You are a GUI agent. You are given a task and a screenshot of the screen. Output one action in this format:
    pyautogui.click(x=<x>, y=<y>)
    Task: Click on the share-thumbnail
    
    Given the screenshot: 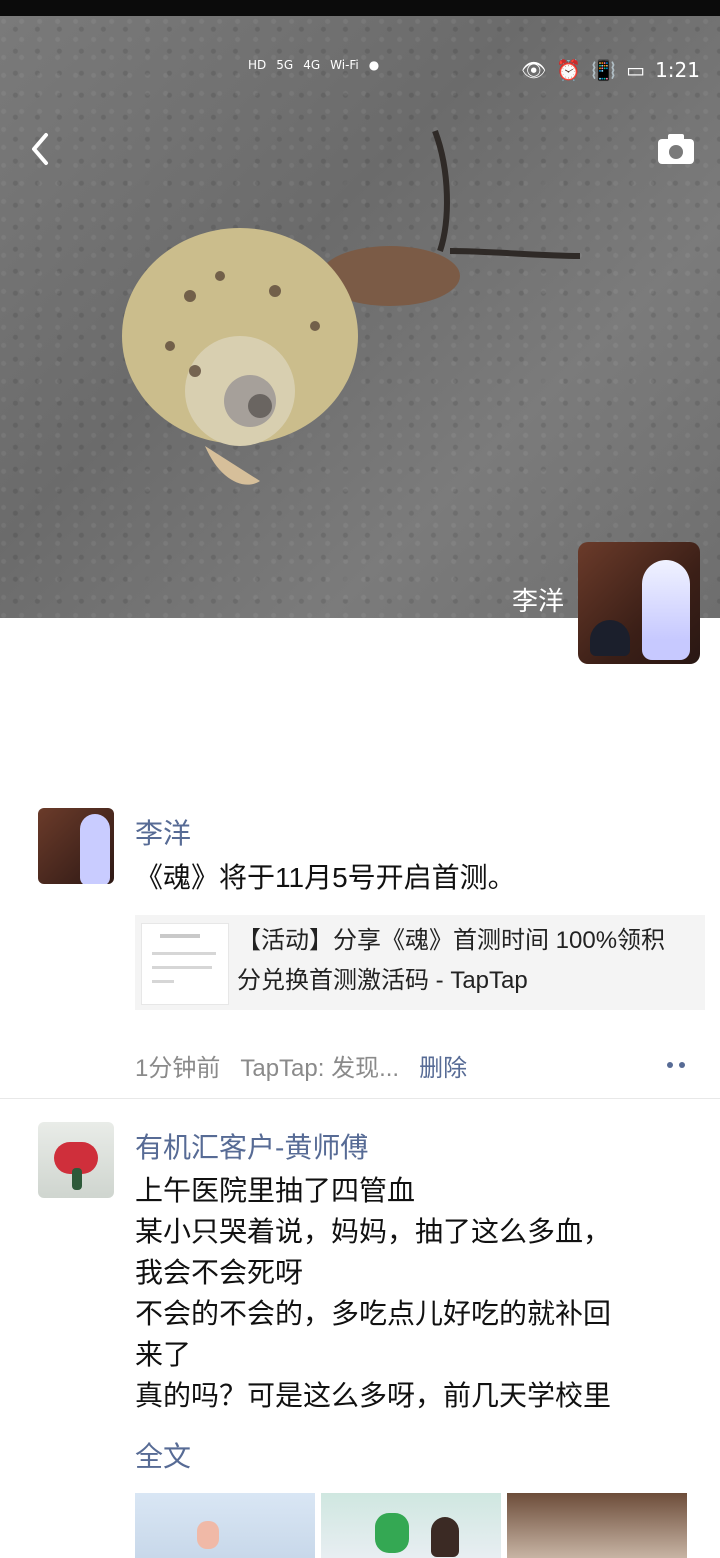 What is the action you would take?
    pyautogui.click(x=185, y=964)
    